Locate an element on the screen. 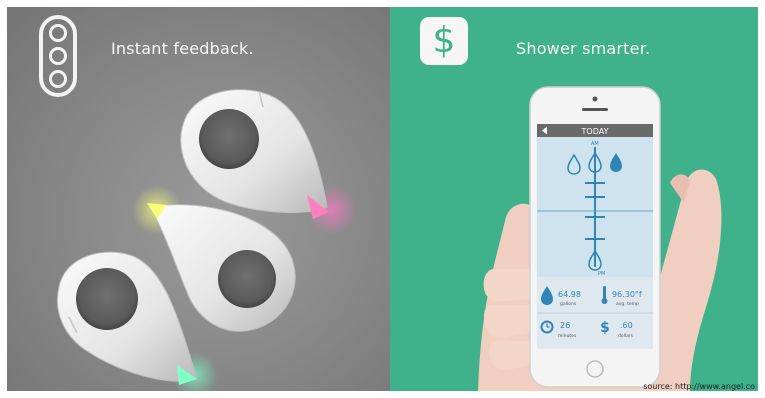  dollar-stat-icon: $ is located at coordinates (605, 328).